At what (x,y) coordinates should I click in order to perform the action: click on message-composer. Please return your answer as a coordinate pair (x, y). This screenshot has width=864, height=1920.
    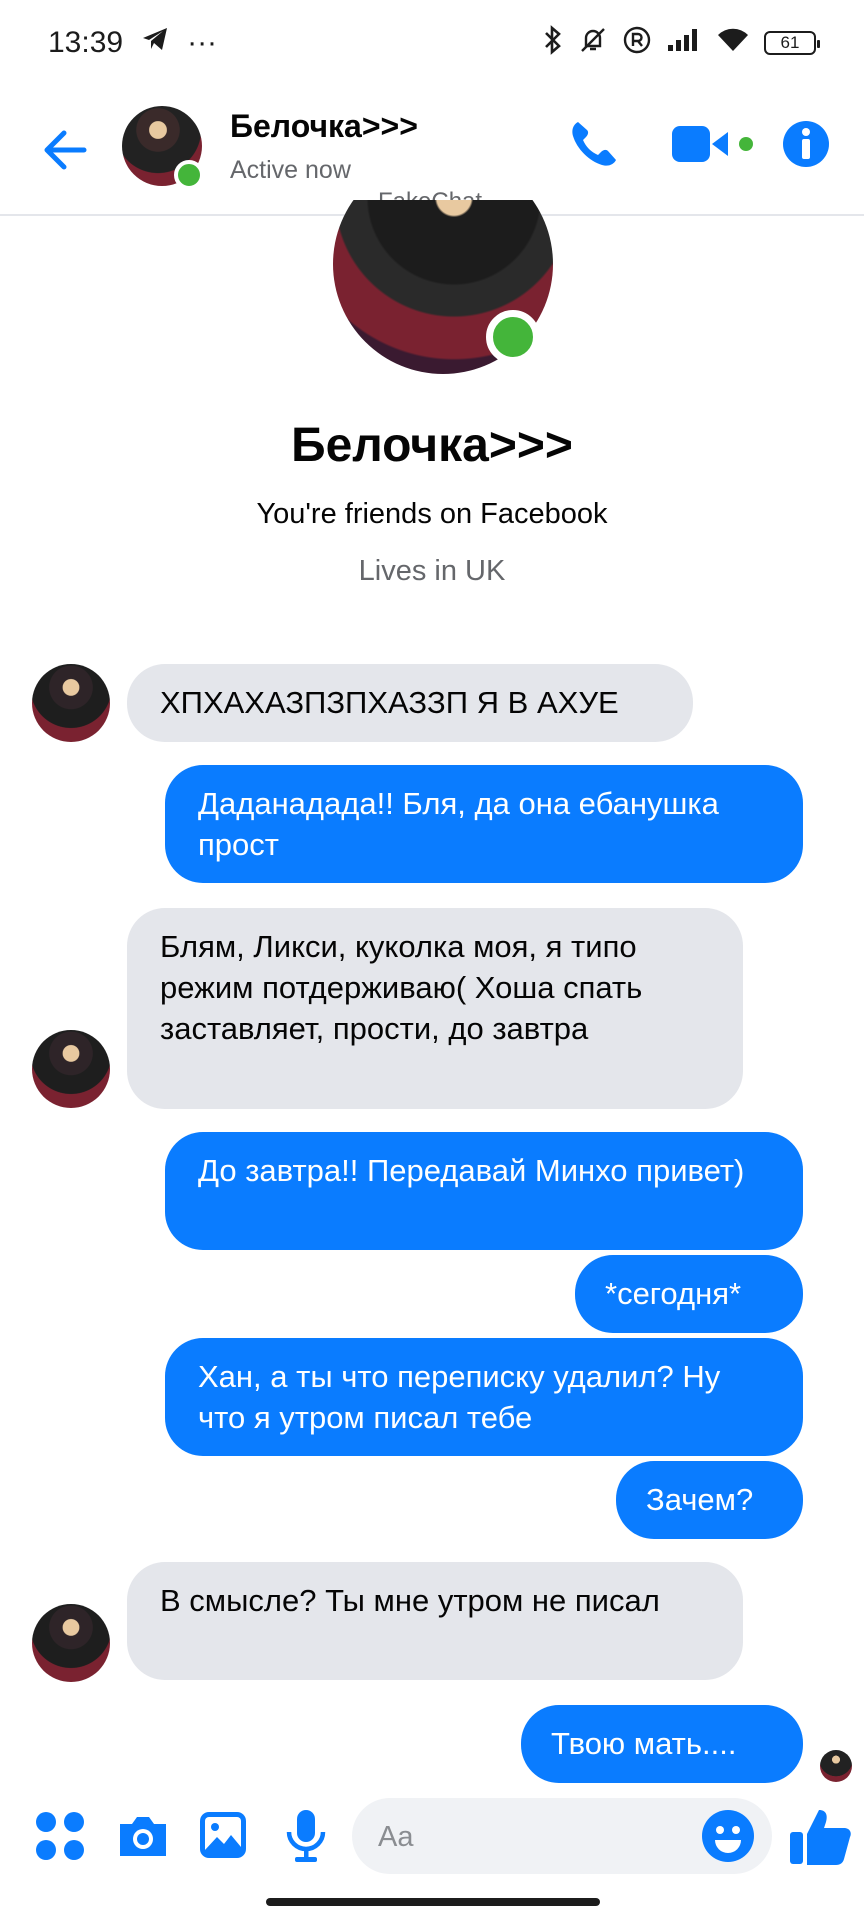
    Looking at the image, I should click on (432, 1836).